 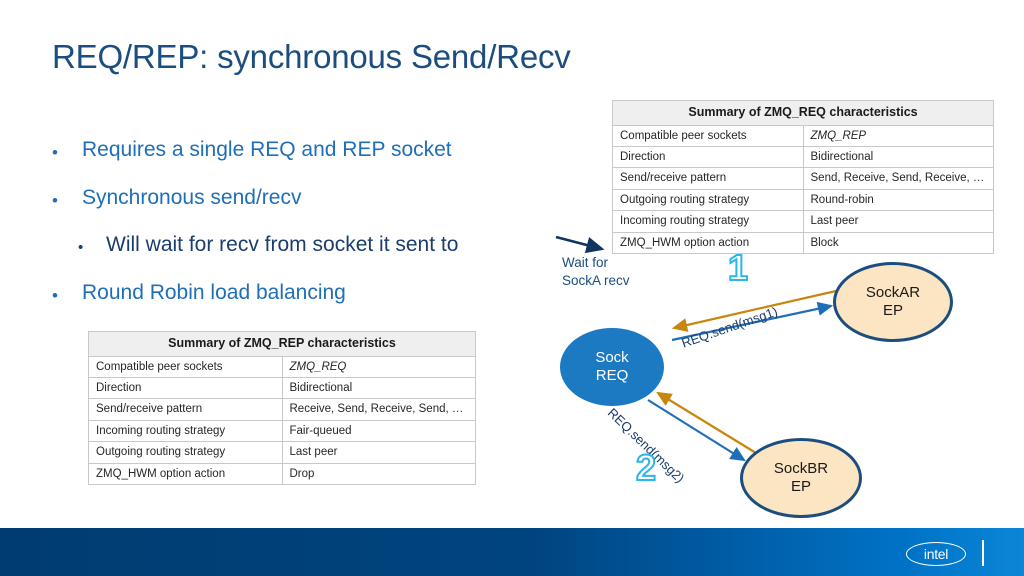 I want to click on table-row: Compatible peer sockets ZMQ_REQ, so click(x=282, y=367).